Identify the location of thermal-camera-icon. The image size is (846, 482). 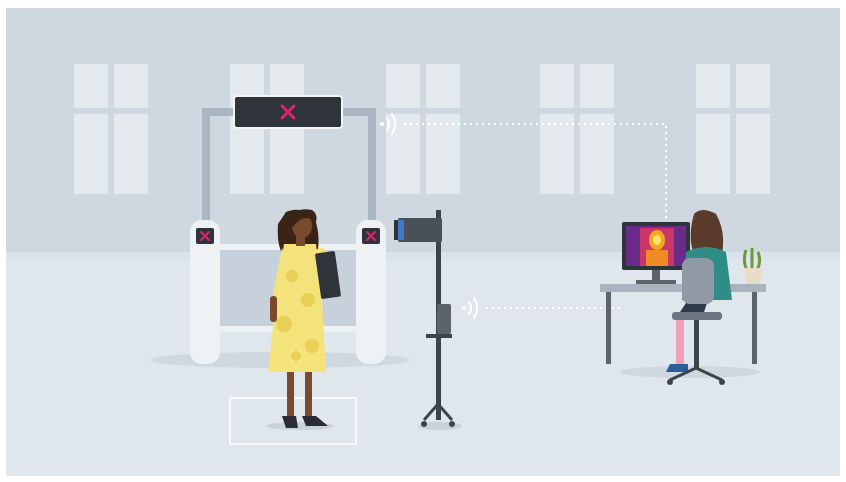
(418, 230).